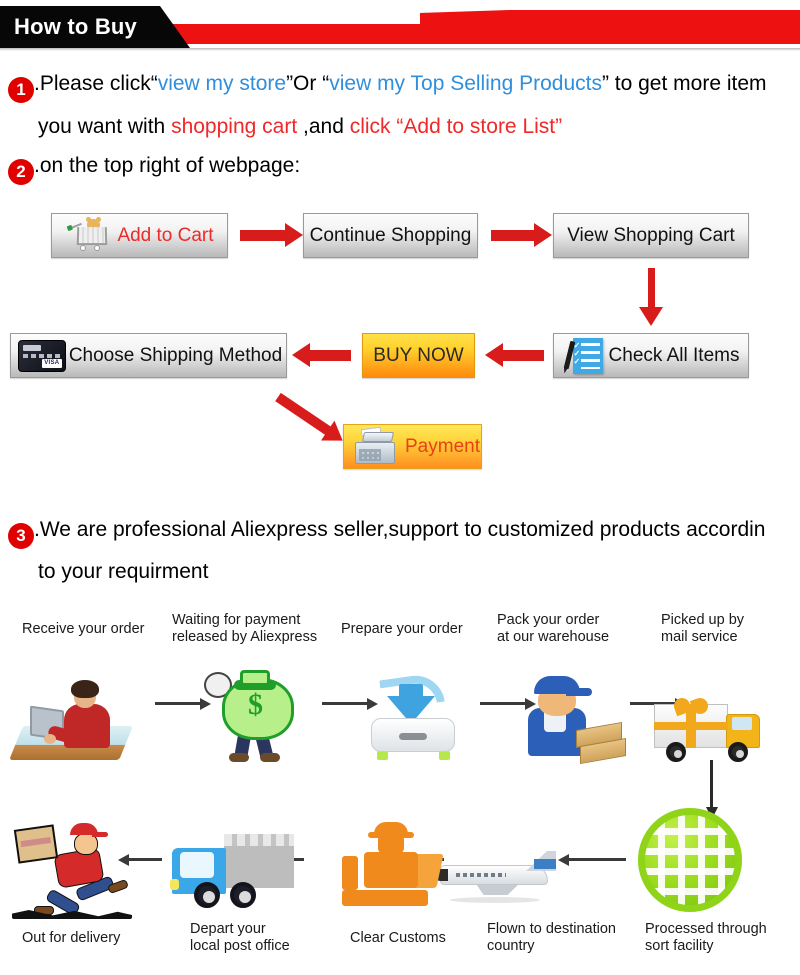 This screenshot has width=800, height=975. I want to click on process-label-line2: released by Aliexpress, so click(245, 637).